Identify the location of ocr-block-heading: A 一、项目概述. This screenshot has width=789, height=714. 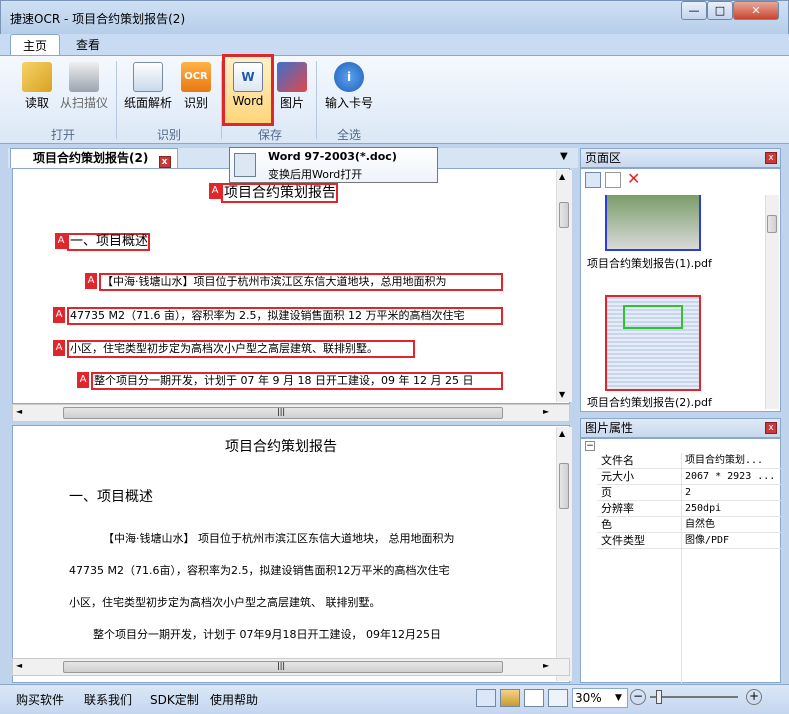
(103, 242).